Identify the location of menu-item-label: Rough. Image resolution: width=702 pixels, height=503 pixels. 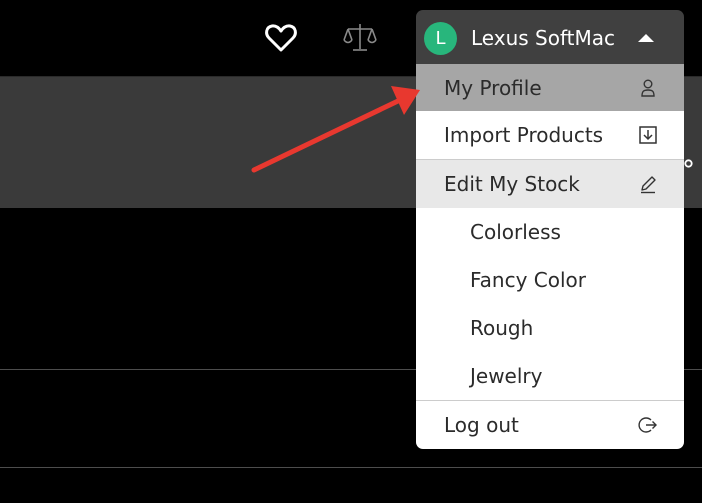
(502, 328).